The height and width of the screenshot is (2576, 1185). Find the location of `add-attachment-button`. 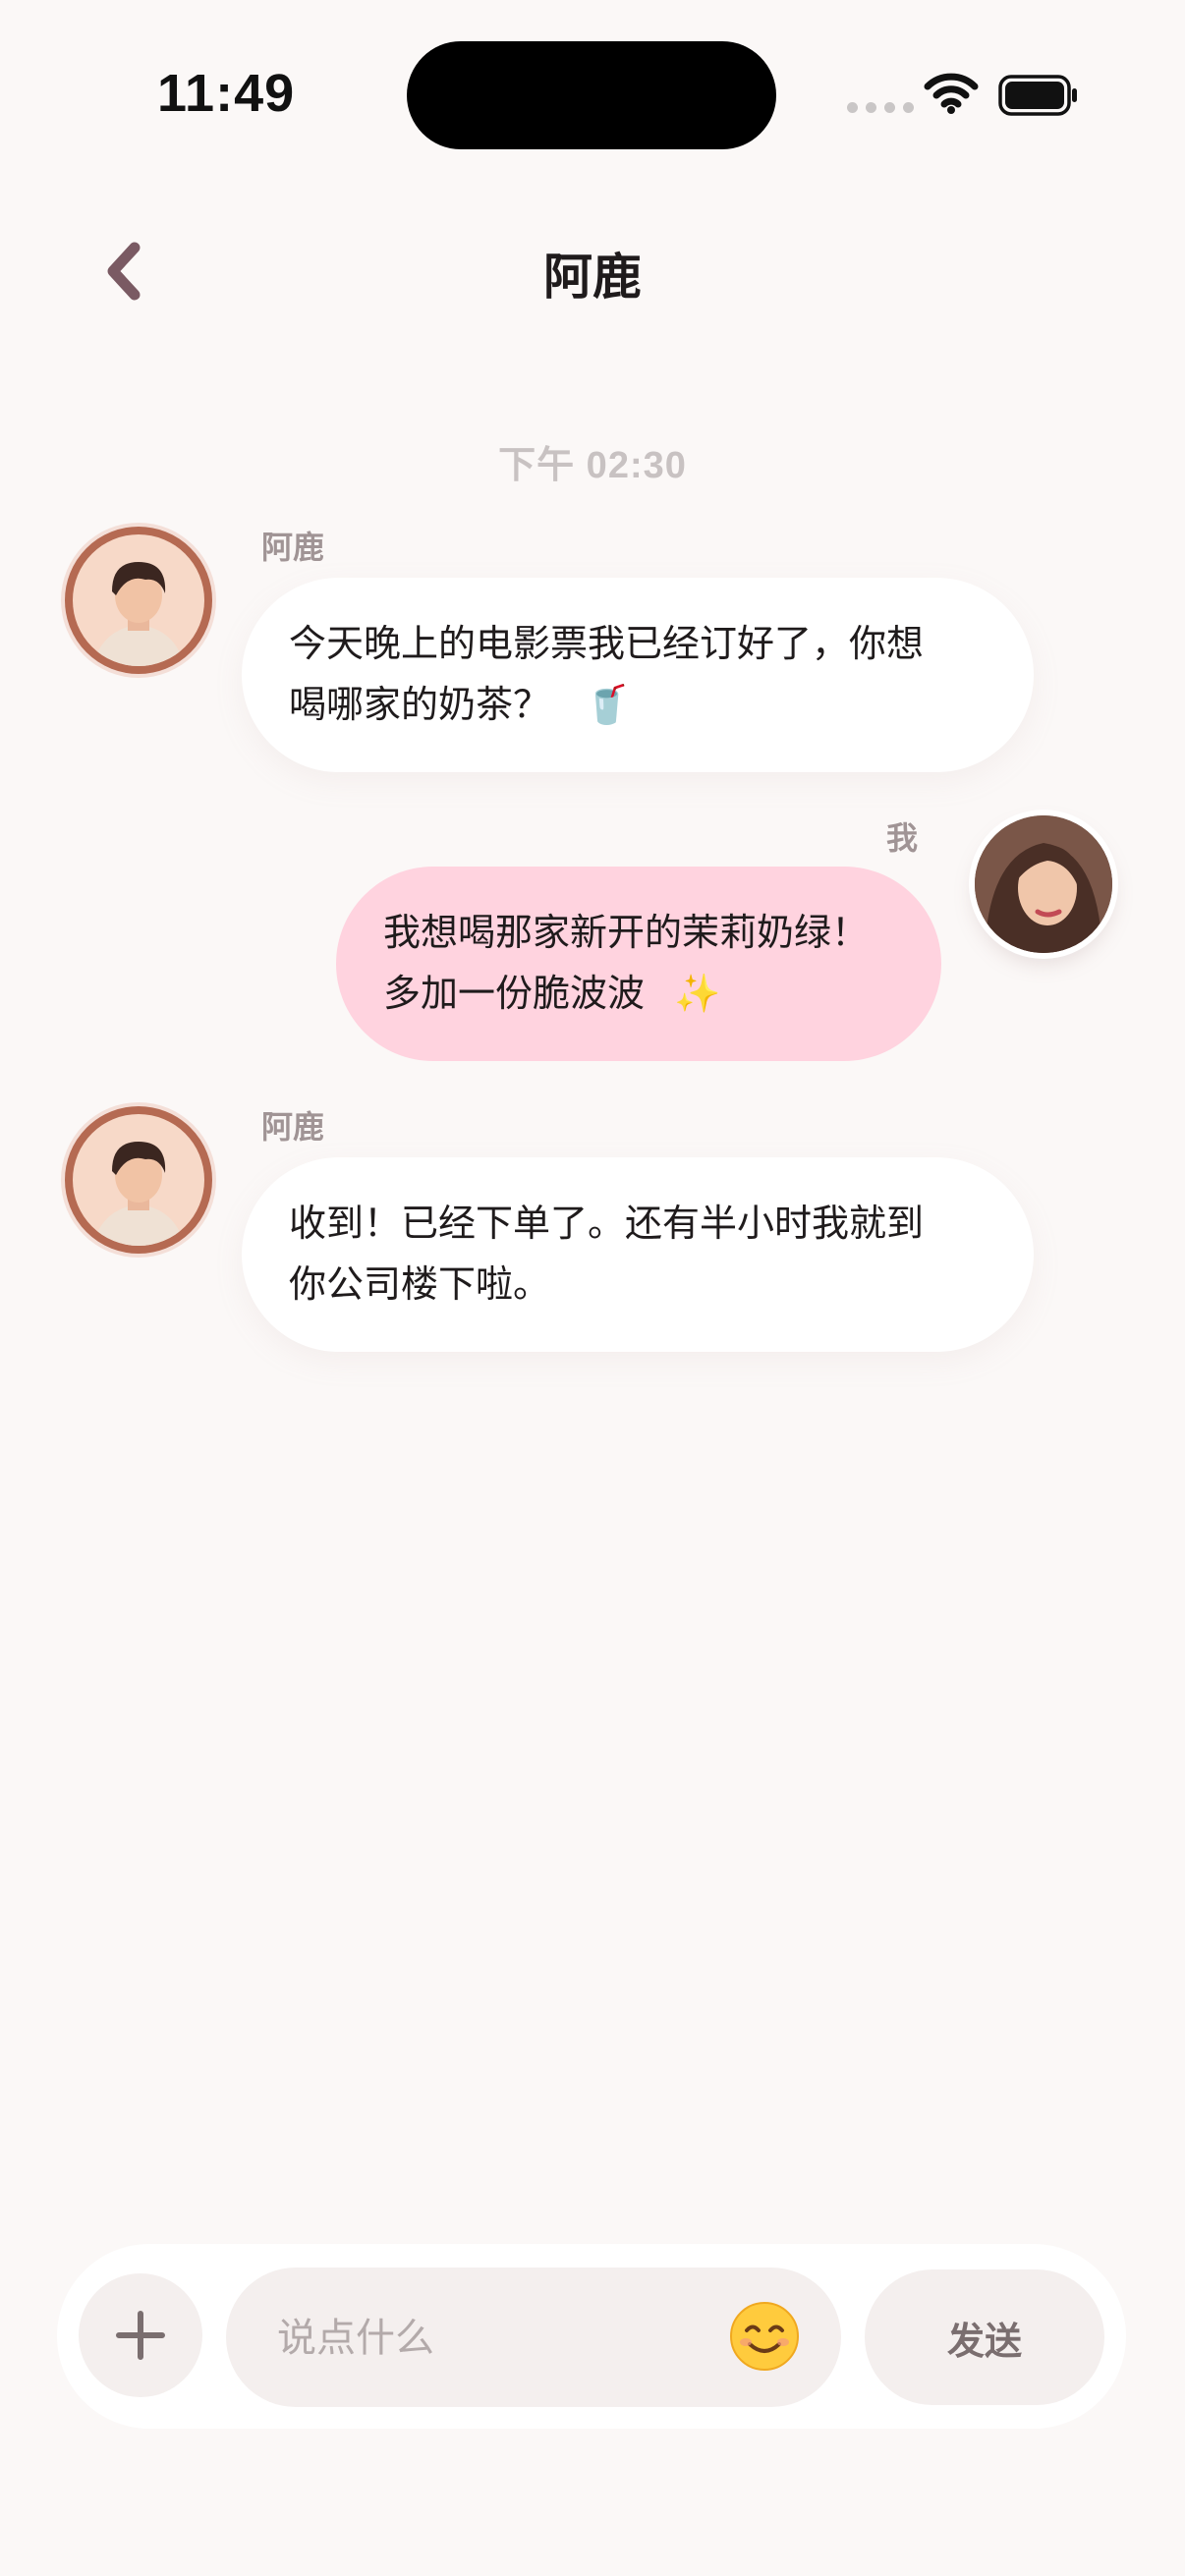

add-attachment-button is located at coordinates (140, 2335).